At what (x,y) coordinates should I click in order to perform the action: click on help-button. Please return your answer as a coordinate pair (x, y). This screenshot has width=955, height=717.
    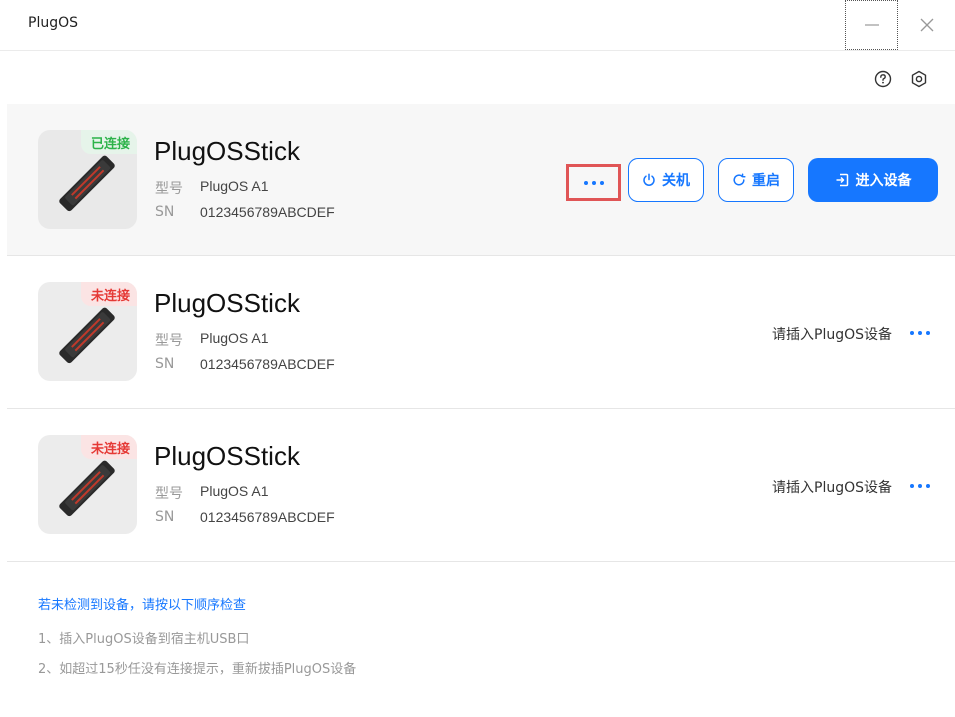
    Looking at the image, I should click on (883, 79).